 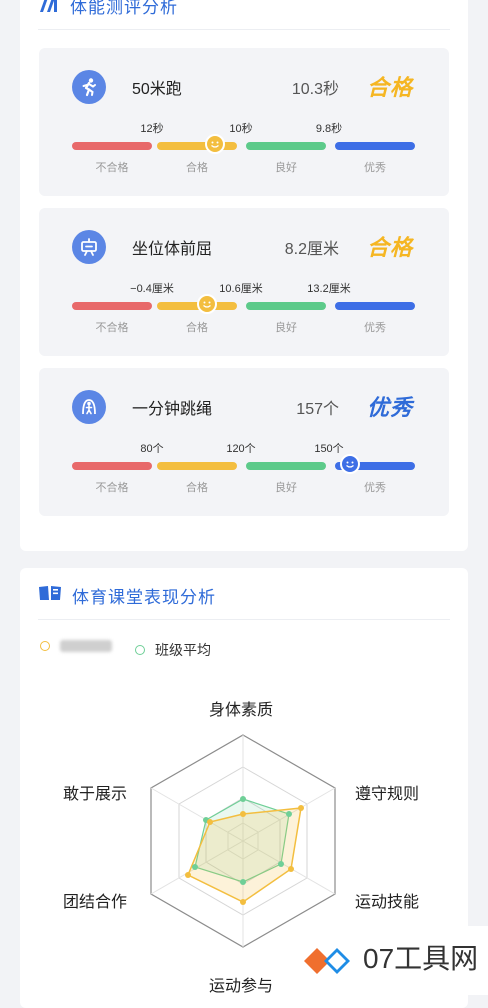 What do you see at coordinates (244, 442) in the screenshot?
I see `fitness-item-jump-rope: 一分钟跳绳 157个 优秀 80个 120个 150个 不合格 合格 良好 优秀` at bounding box center [244, 442].